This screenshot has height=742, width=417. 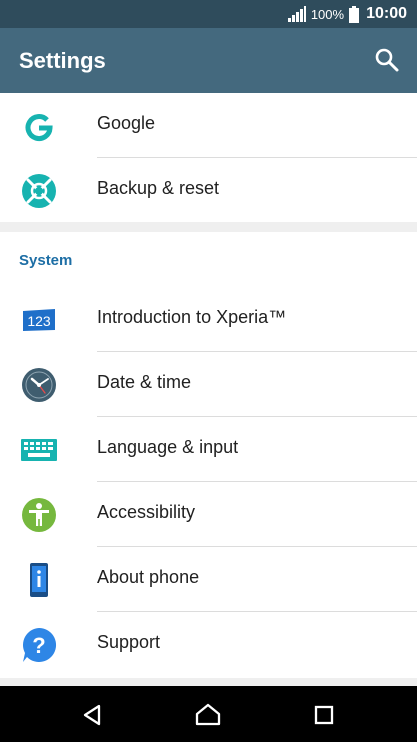 I want to click on clock-icon, so click(x=39, y=385).